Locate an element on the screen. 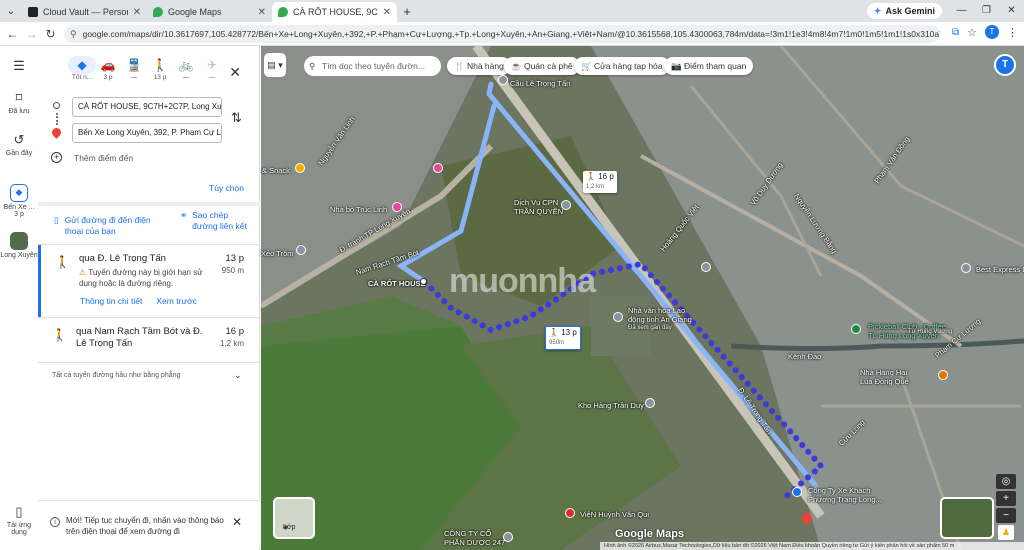 The height and width of the screenshot is (550, 1024). map-label: Kho Hàng Trần Duy is located at coordinates (611, 405).